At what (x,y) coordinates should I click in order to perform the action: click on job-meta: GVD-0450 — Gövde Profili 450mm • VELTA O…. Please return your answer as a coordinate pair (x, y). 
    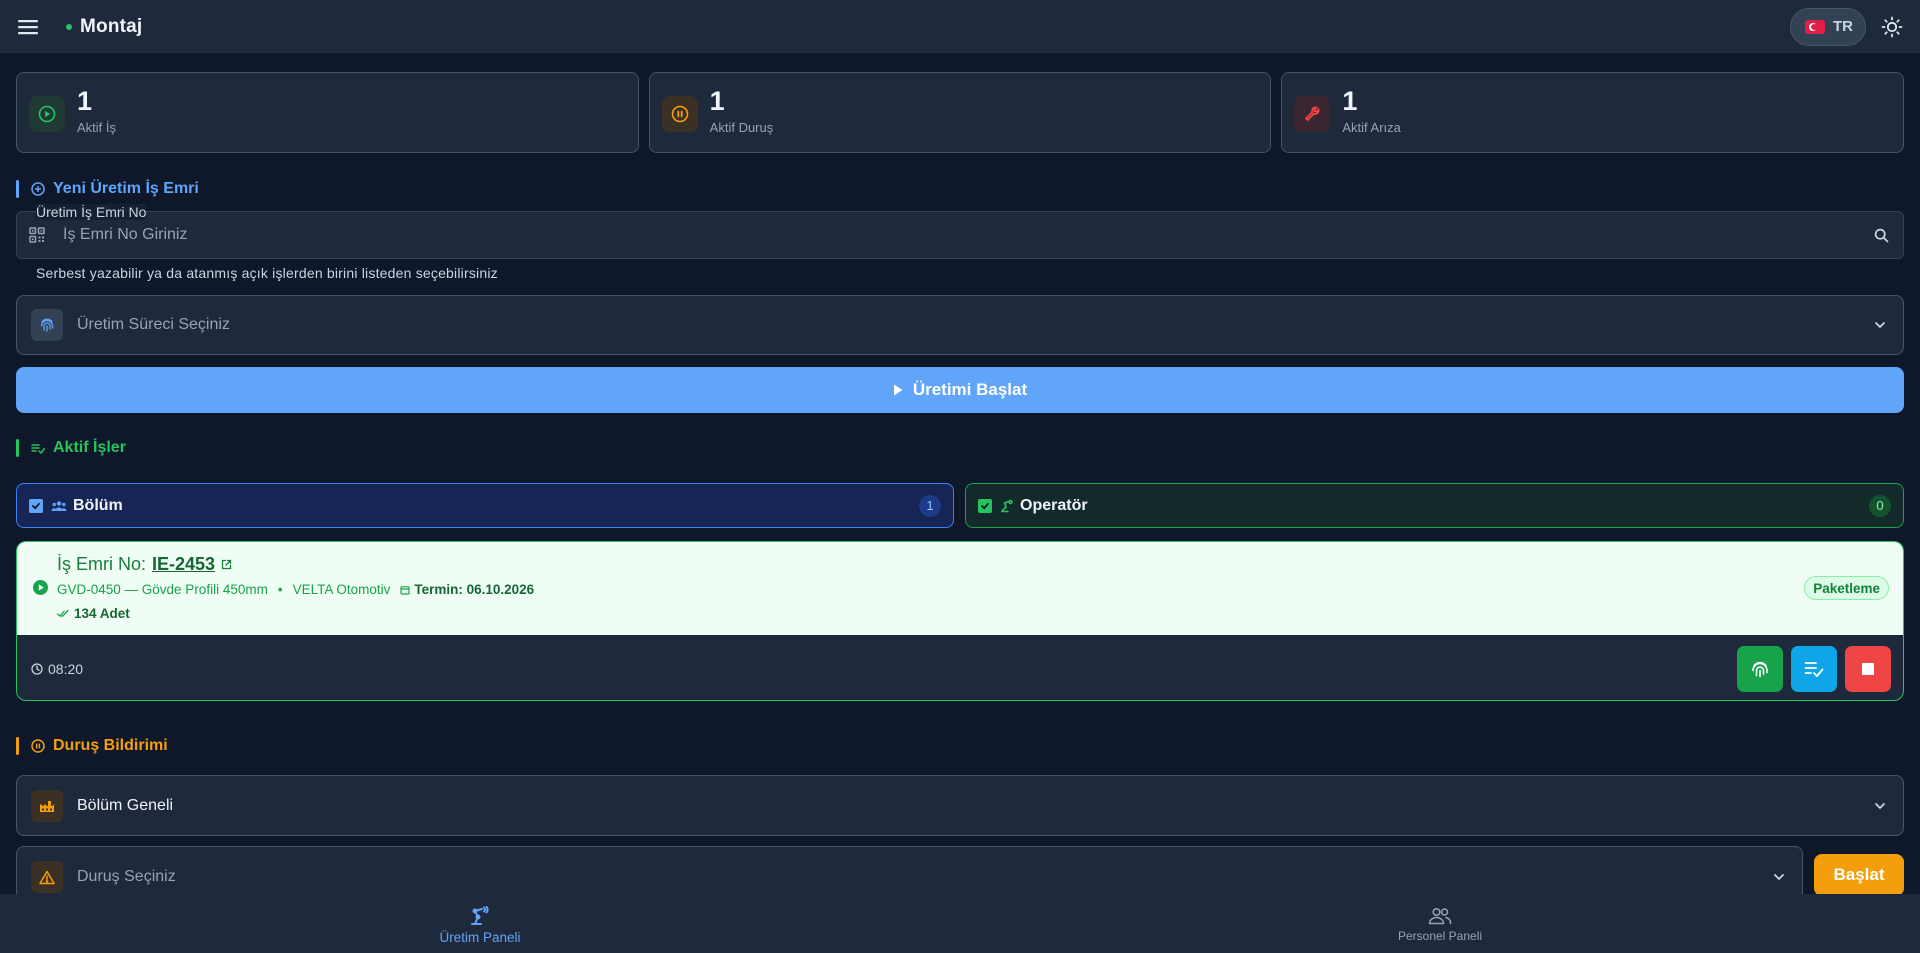
    Looking at the image, I should click on (295, 589).